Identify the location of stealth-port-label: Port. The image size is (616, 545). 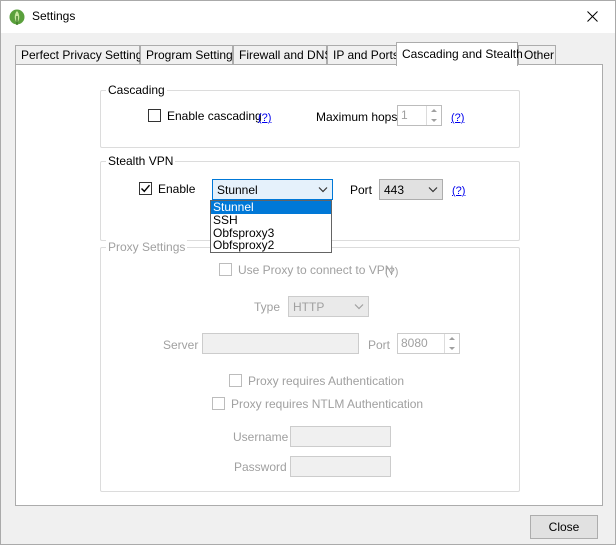
(361, 190).